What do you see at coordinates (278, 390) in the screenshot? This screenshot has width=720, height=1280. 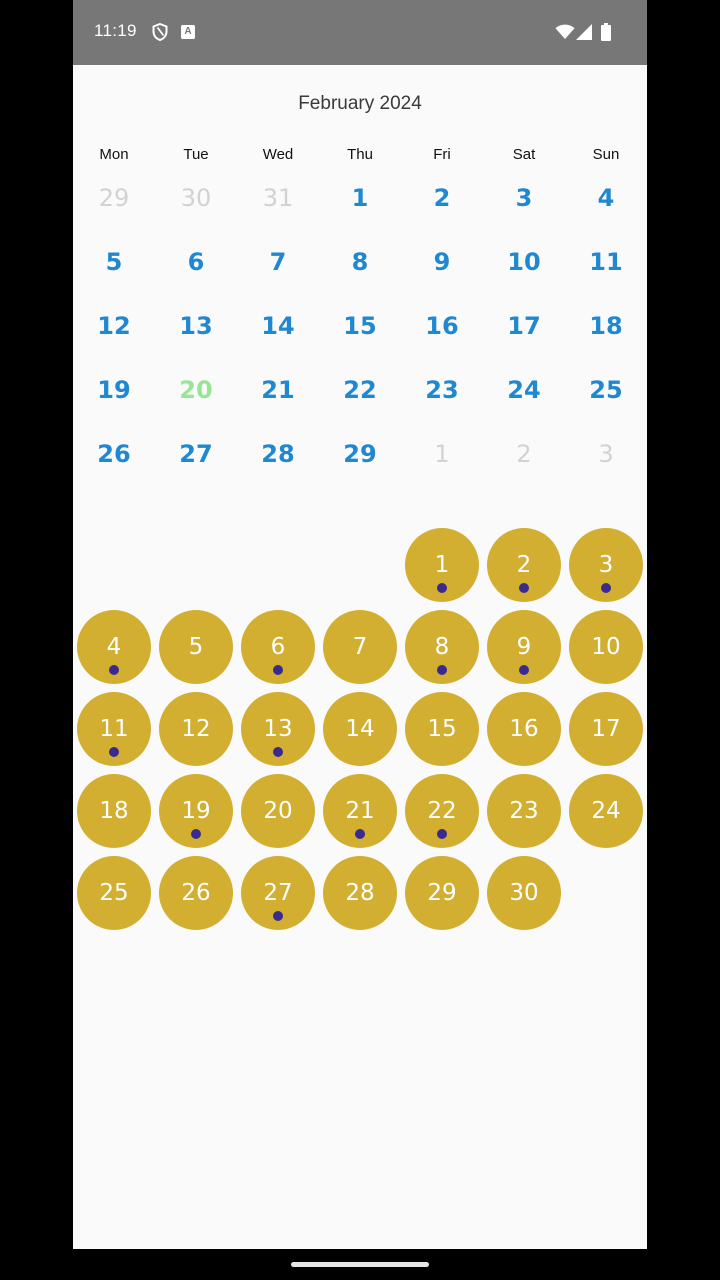 I see `calendar-day: 21` at bounding box center [278, 390].